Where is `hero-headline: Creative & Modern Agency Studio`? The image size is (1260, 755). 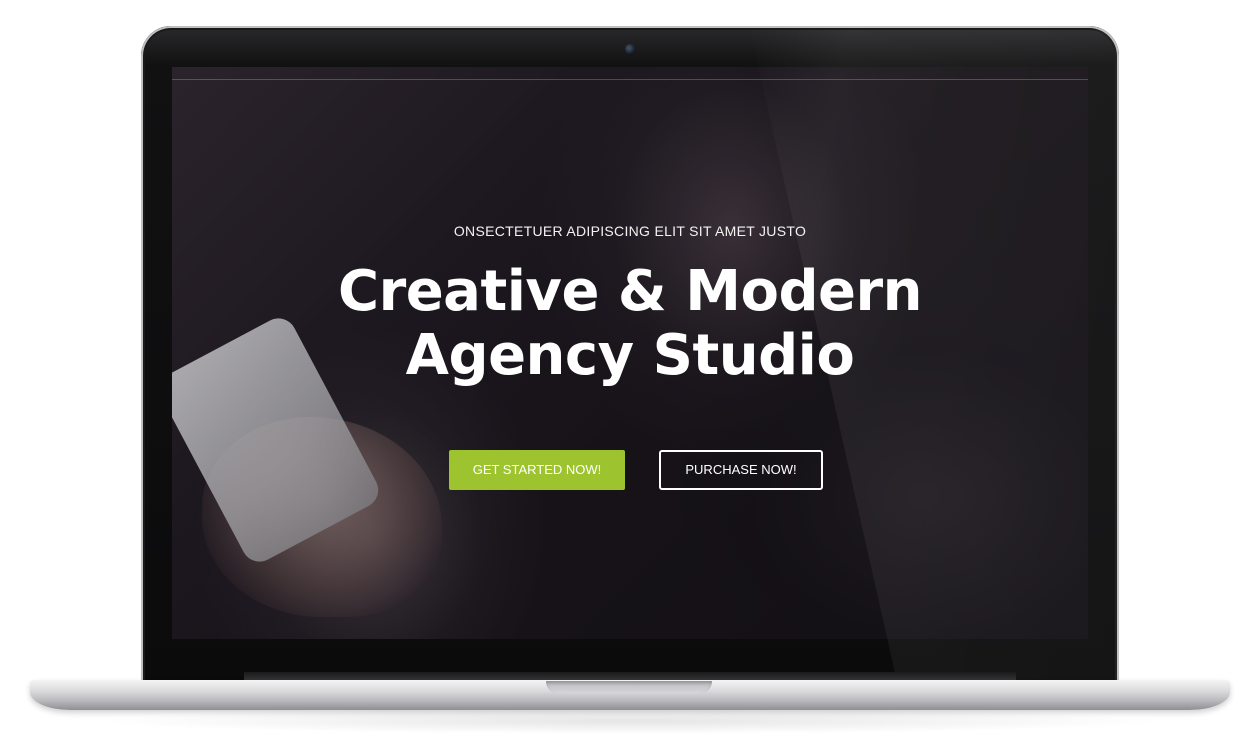
hero-headline: Creative & Modern Agency Studio is located at coordinates (630, 324).